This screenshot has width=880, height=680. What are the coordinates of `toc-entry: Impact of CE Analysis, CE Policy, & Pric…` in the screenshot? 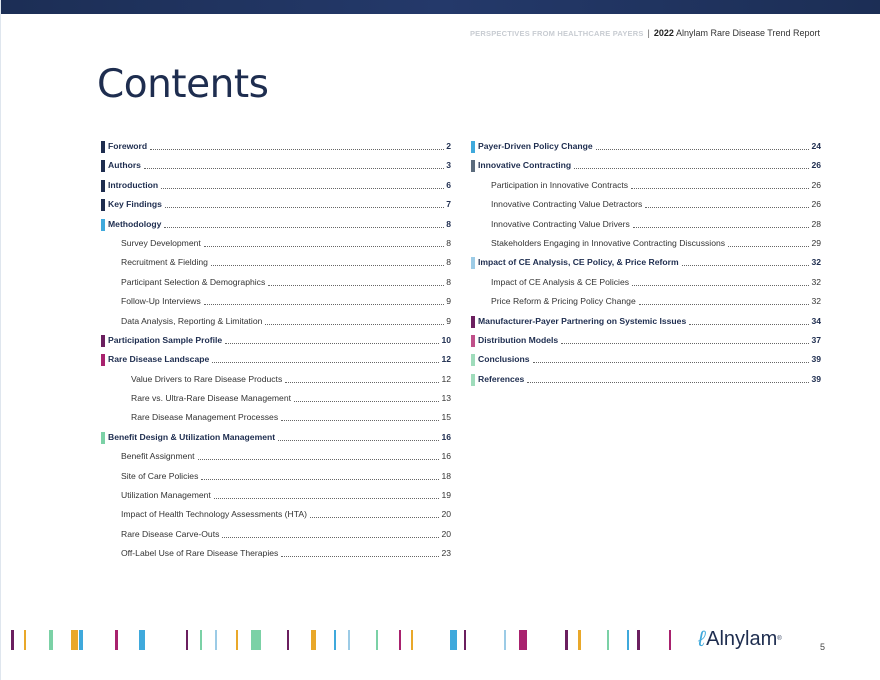 It's located at (646, 266).